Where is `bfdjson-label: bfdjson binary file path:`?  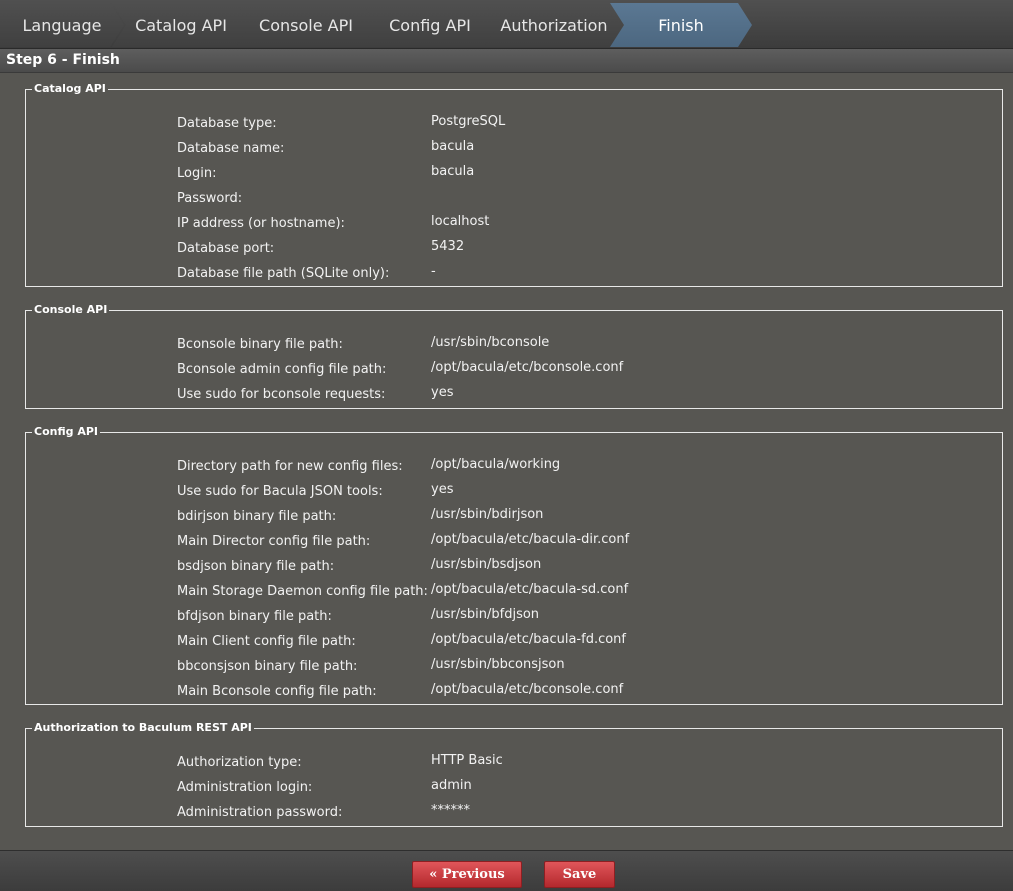
bfdjson-label: bfdjson binary file path: is located at coordinates (254, 616).